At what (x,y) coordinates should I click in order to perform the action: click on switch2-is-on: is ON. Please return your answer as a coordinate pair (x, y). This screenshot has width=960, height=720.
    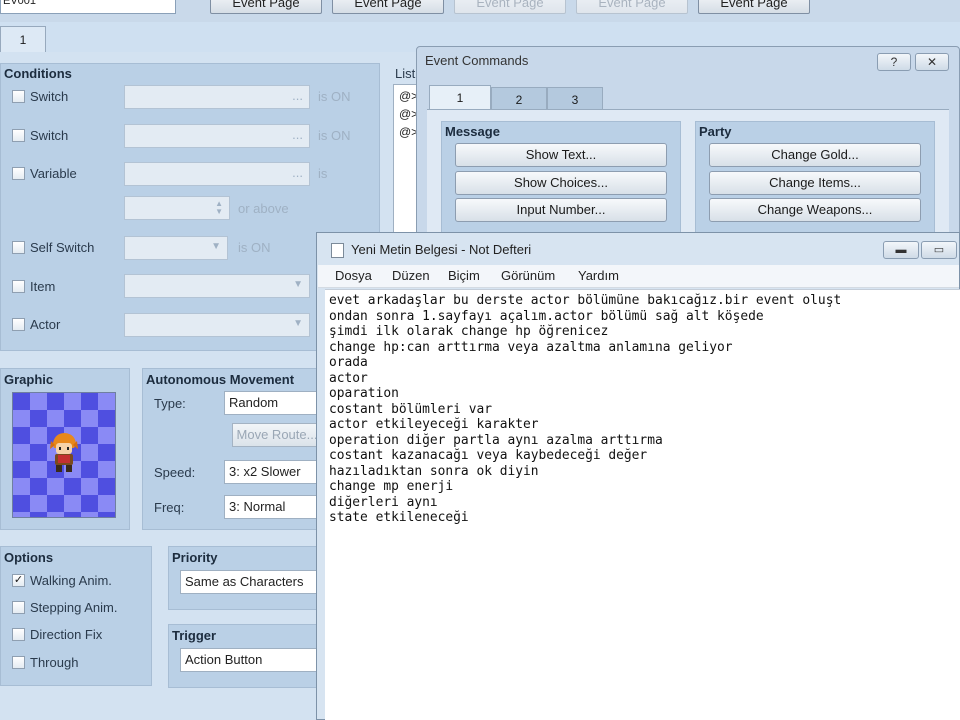
    Looking at the image, I should click on (334, 135).